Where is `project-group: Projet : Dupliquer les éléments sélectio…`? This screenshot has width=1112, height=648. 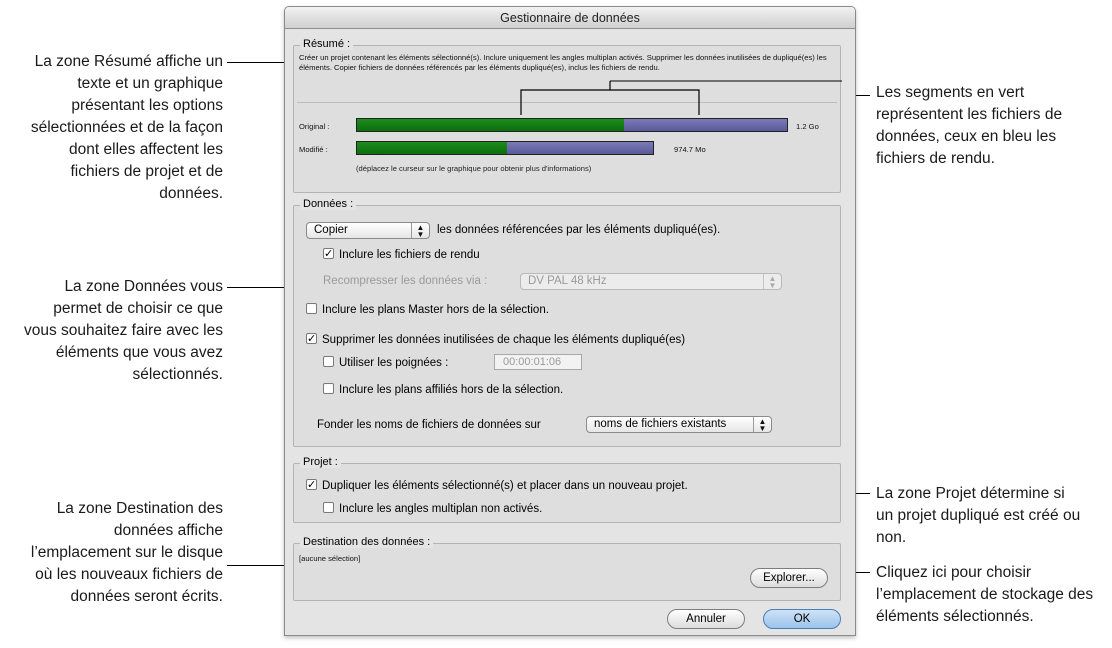
project-group: Projet : Dupliquer les éléments sélectio… is located at coordinates (567, 489).